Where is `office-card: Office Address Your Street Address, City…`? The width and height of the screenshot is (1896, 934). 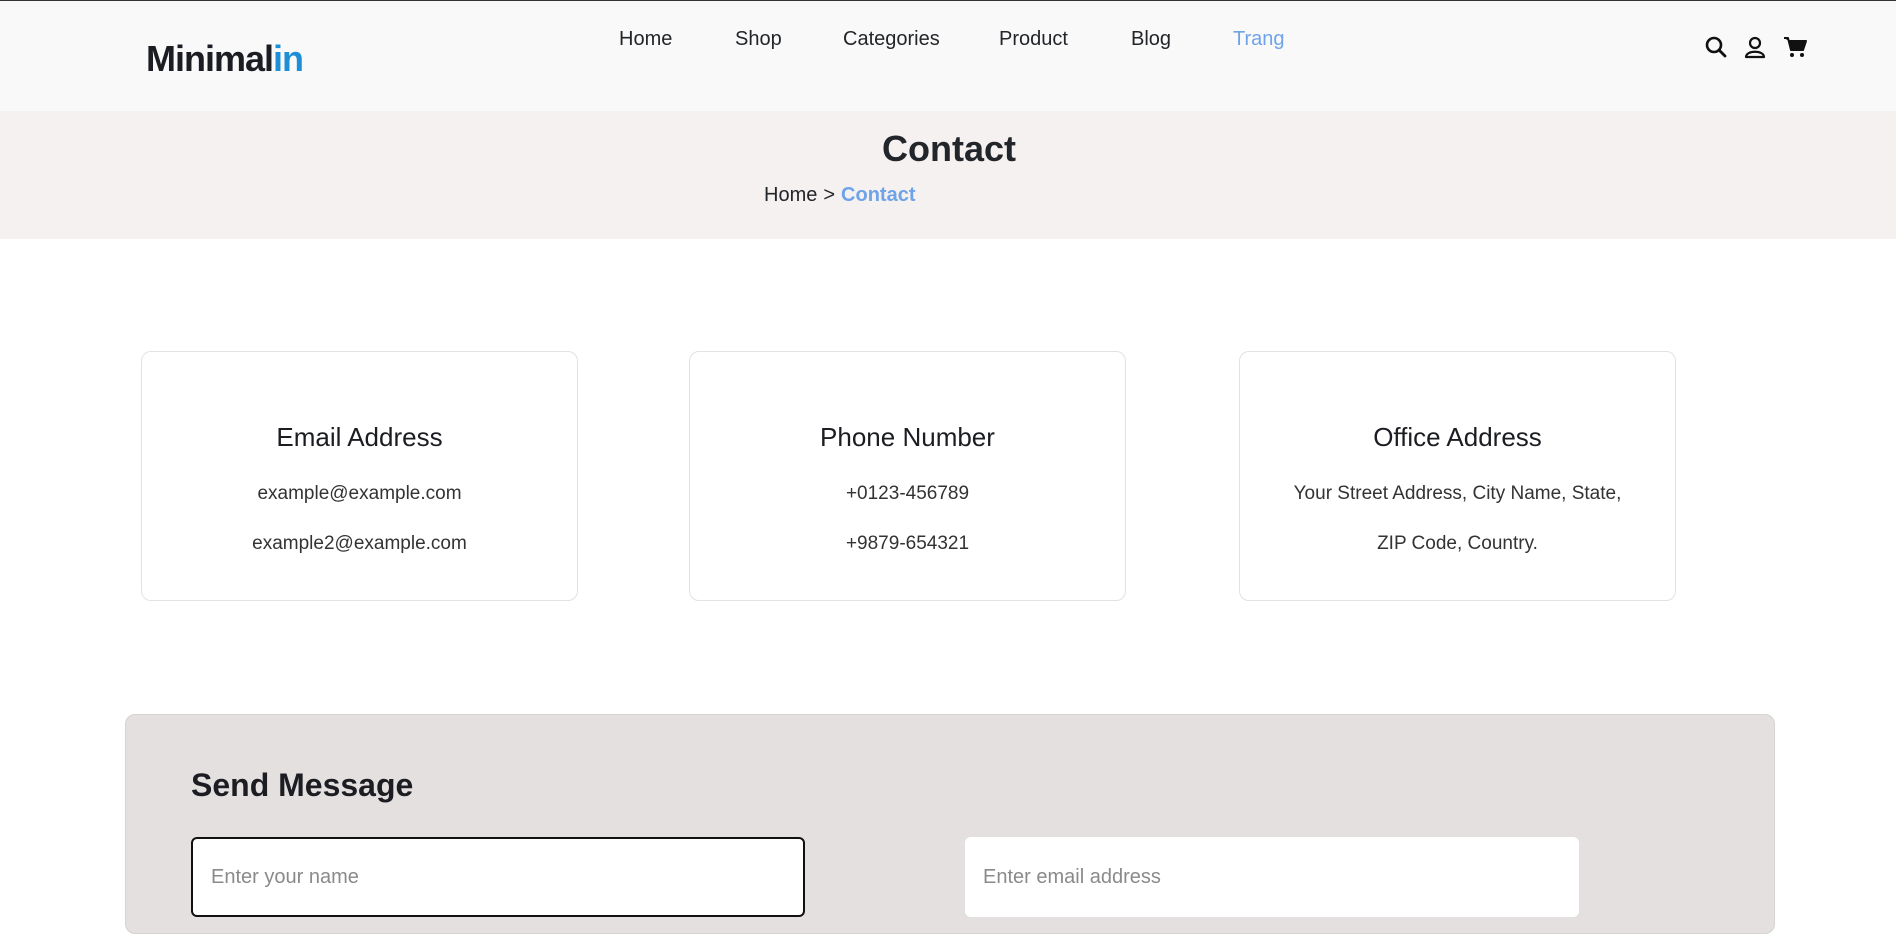
office-card: Office Address Your Street Address, City… is located at coordinates (1457, 476).